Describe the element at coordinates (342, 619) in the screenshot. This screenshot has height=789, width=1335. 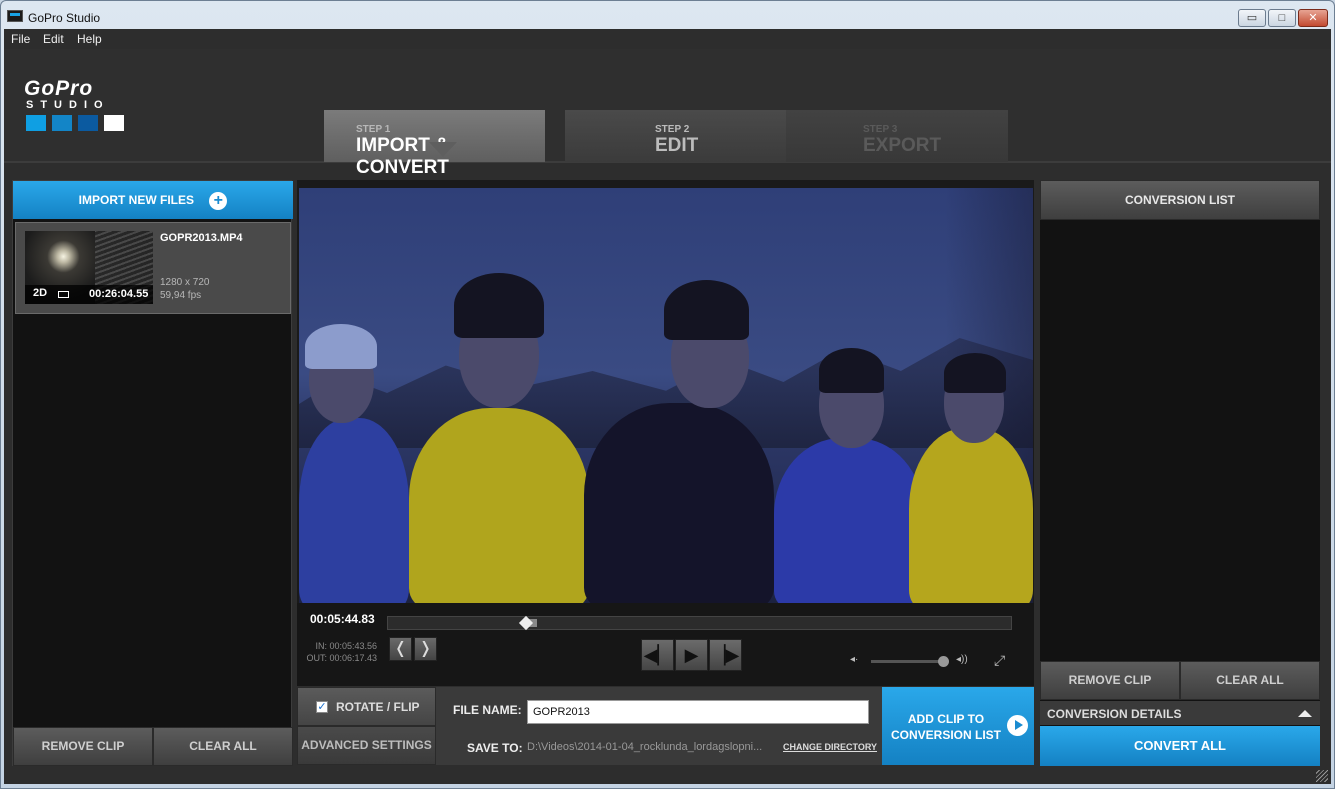
I see `current-timecode: 00:05:44.83` at that location.